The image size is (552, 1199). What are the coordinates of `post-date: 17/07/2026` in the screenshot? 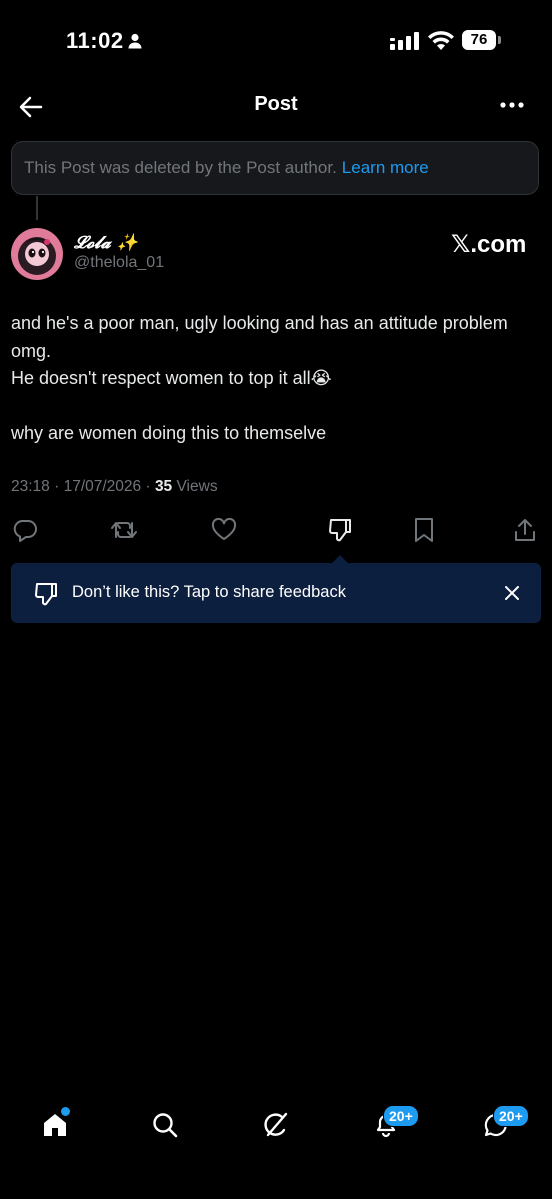 It's located at (102, 486).